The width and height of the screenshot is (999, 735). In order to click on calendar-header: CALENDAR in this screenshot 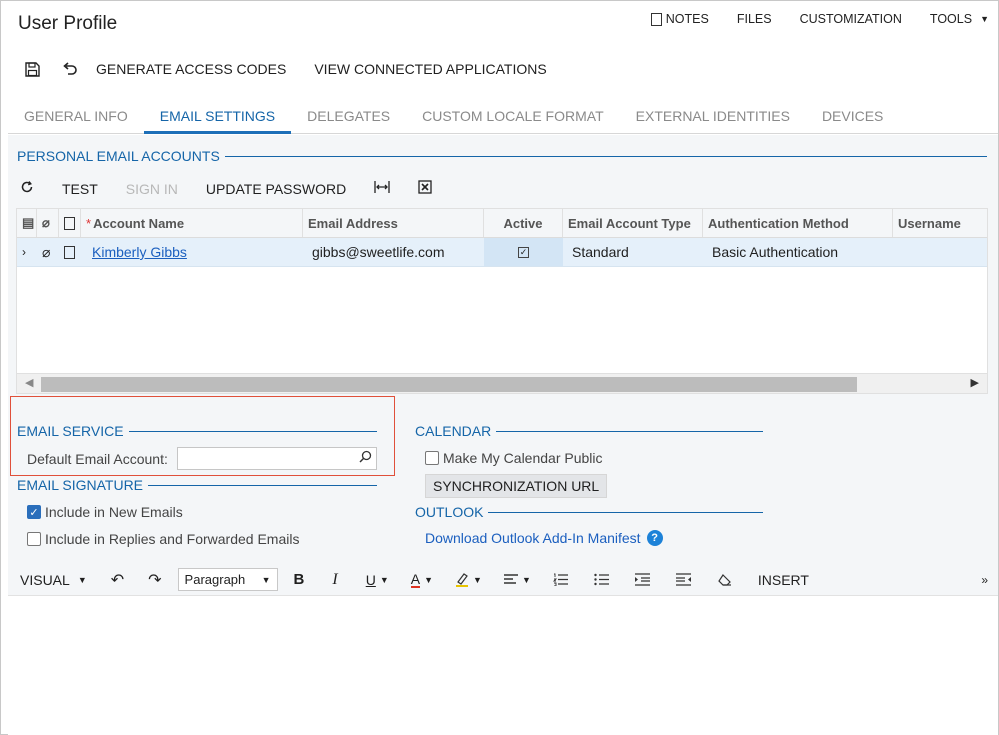, I will do `click(589, 431)`.